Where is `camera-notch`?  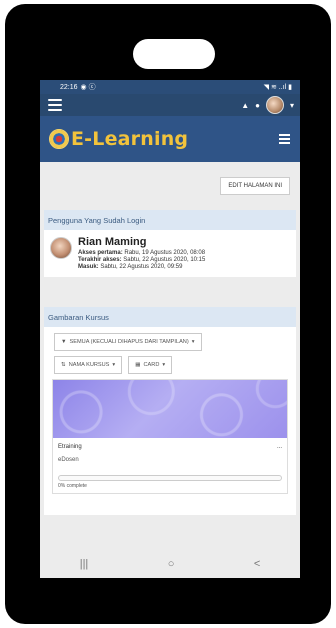
camera-notch is located at coordinates (174, 54).